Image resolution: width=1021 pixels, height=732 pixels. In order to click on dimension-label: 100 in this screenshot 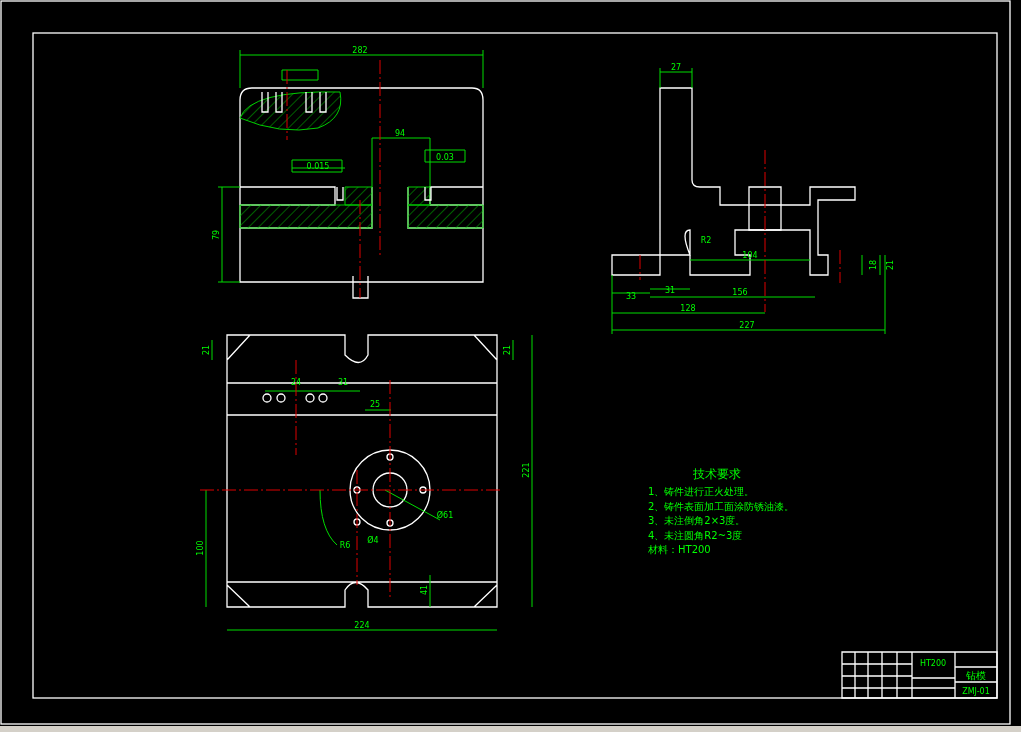, I will do `click(200, 548)`.